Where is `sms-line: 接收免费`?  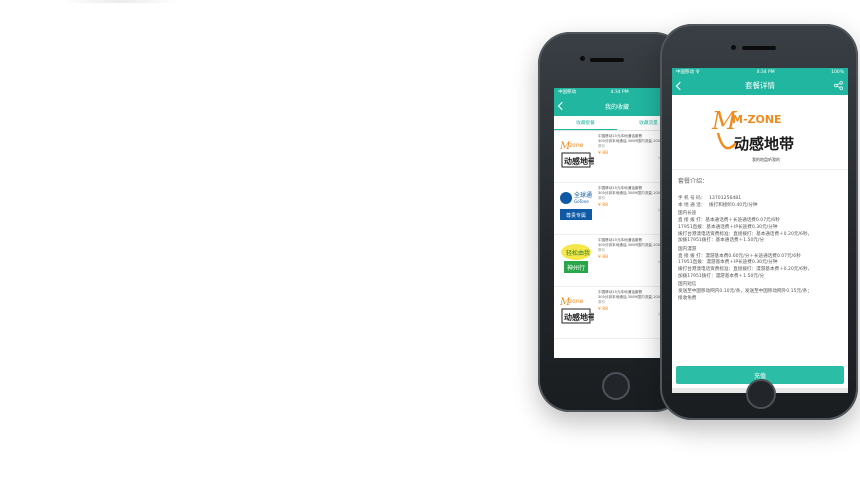 sms-line: 接收免费 is located at coordinates (687, 298).